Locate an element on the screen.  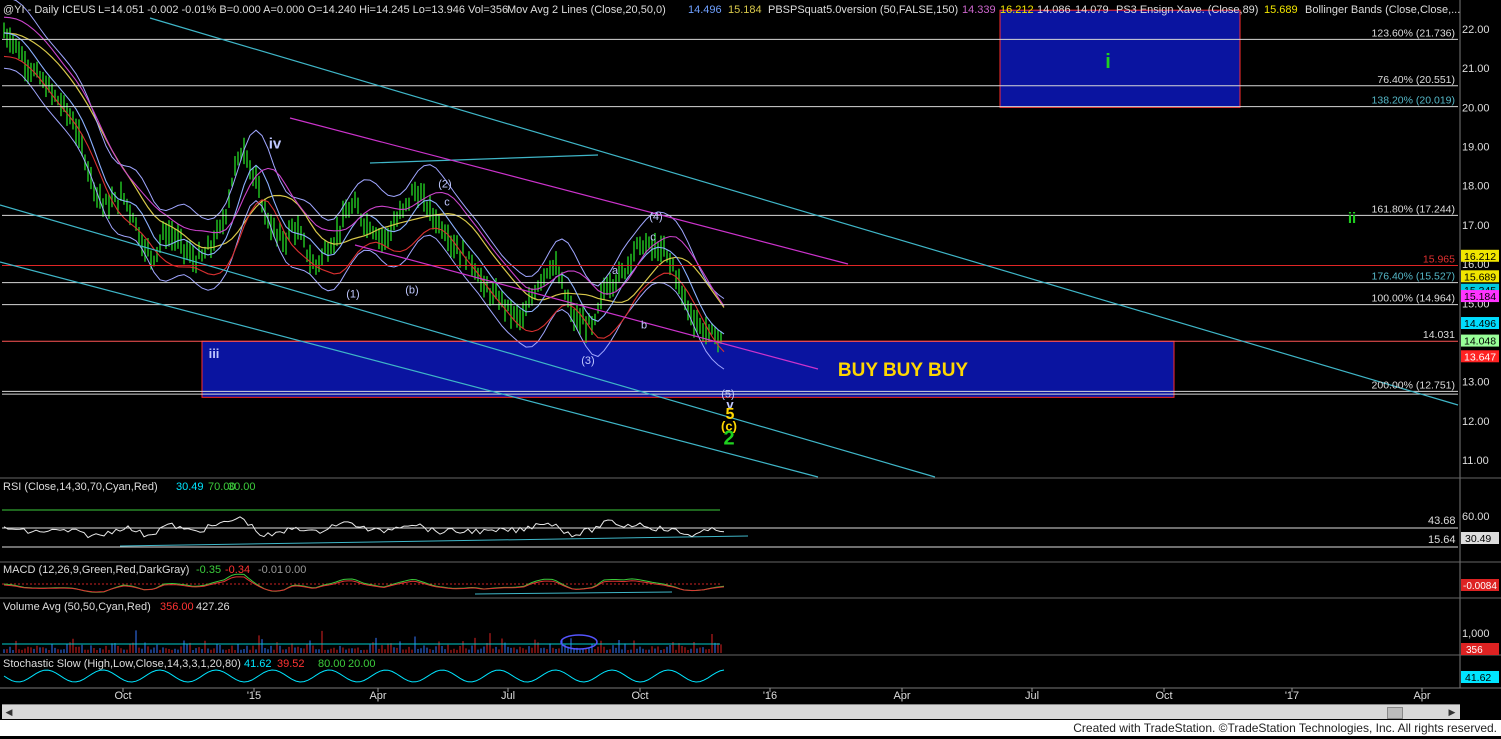
y-tick-label: 17.00 is located at coordinates (1476, 226).